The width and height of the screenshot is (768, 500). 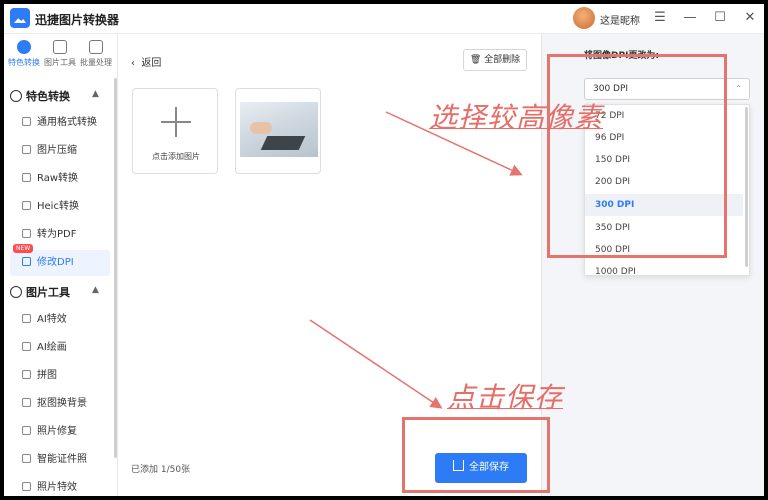 I want to click on feature-convert-icon, so click(x=24, y=47).